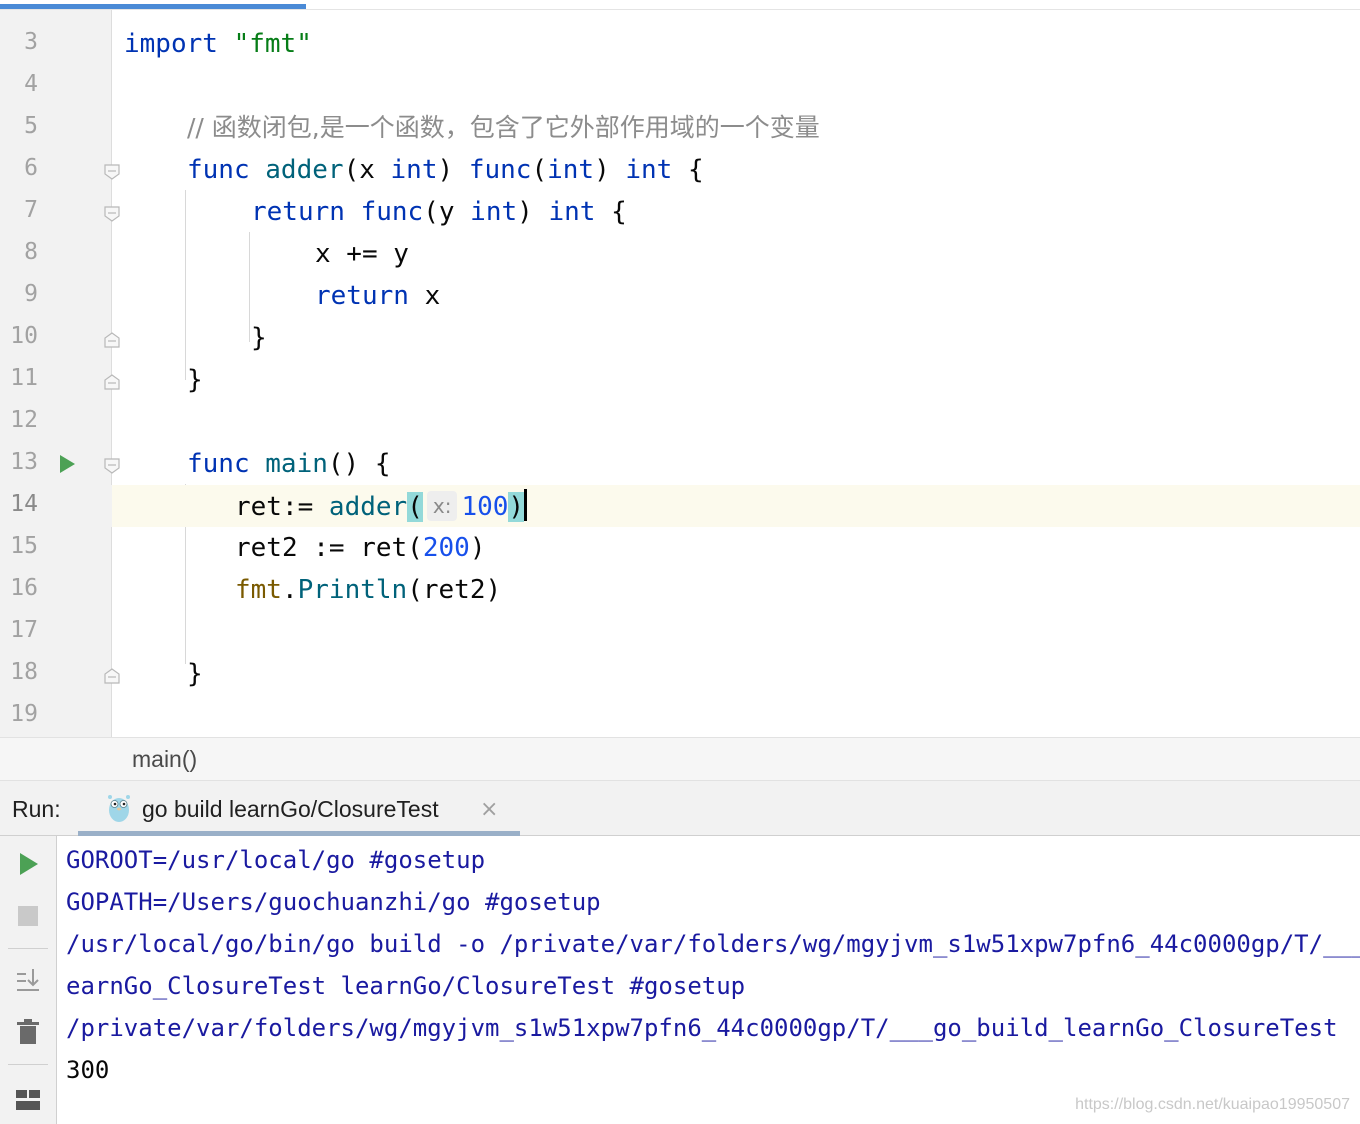  Describe the element at coordinates (31, 84) in the screenshot. I see `line-number: 4` at that location.